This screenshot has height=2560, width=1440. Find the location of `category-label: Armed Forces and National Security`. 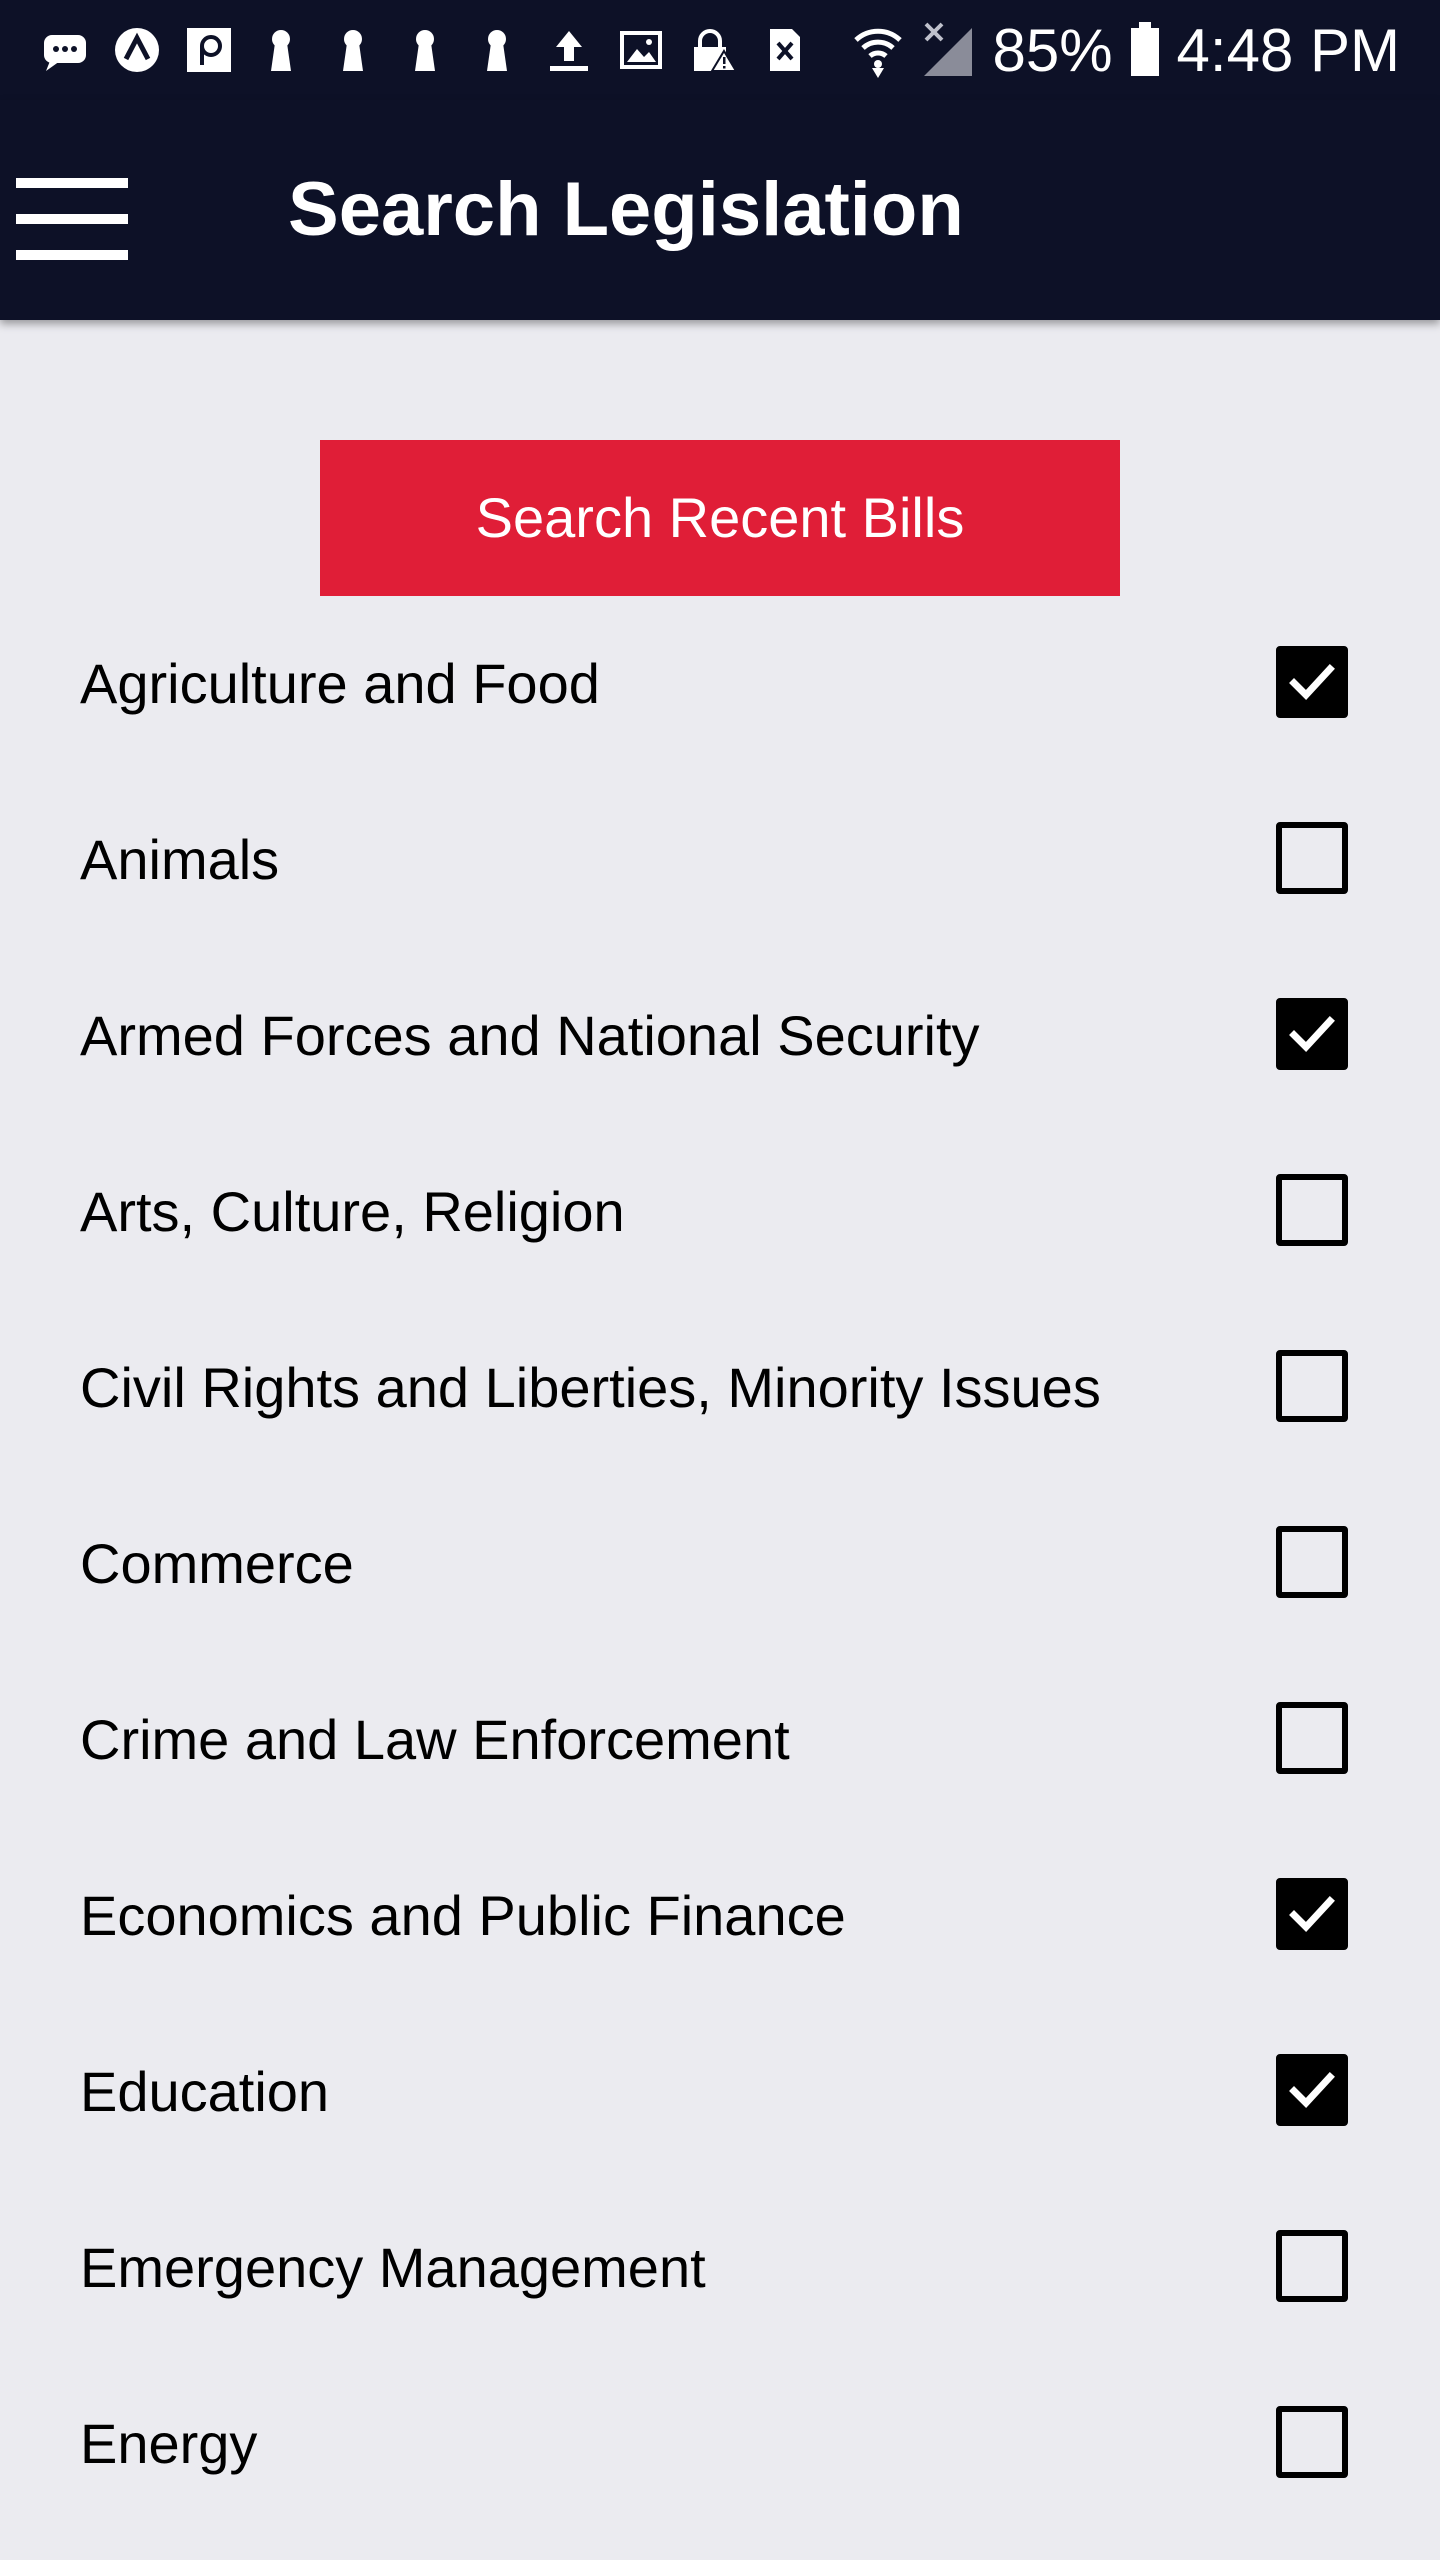

category-label: Armed Forces and National Security is located at coordinates (530, 1035).